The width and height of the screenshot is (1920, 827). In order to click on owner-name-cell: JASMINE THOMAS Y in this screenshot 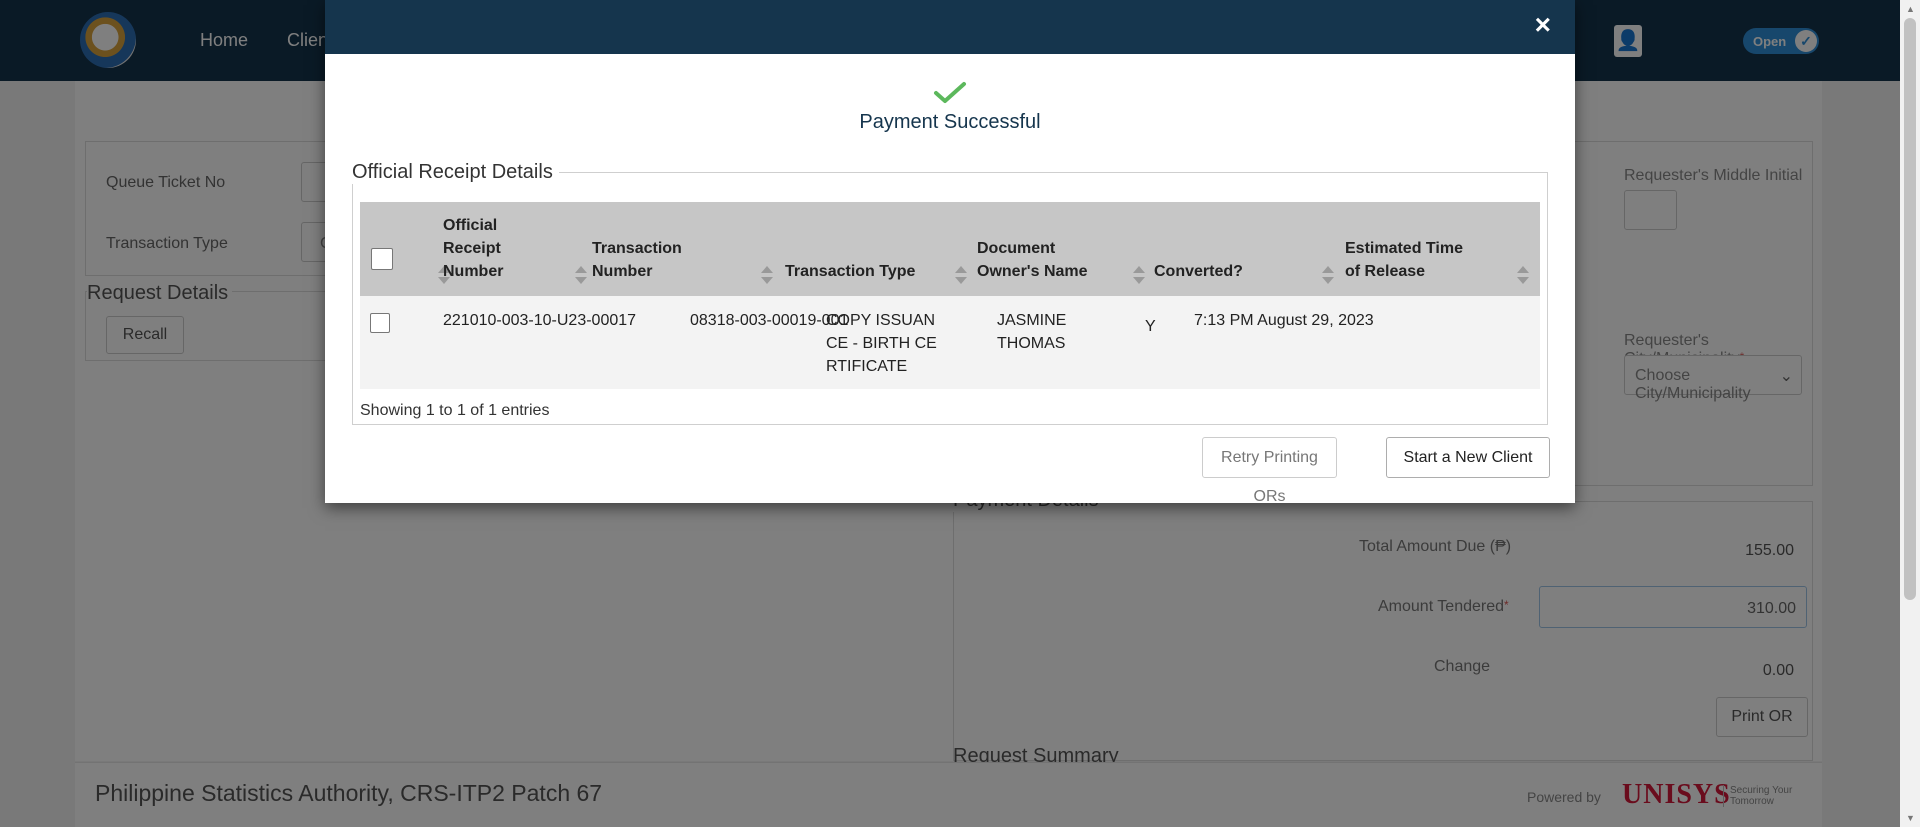, I will do `click(1066, 342)`.